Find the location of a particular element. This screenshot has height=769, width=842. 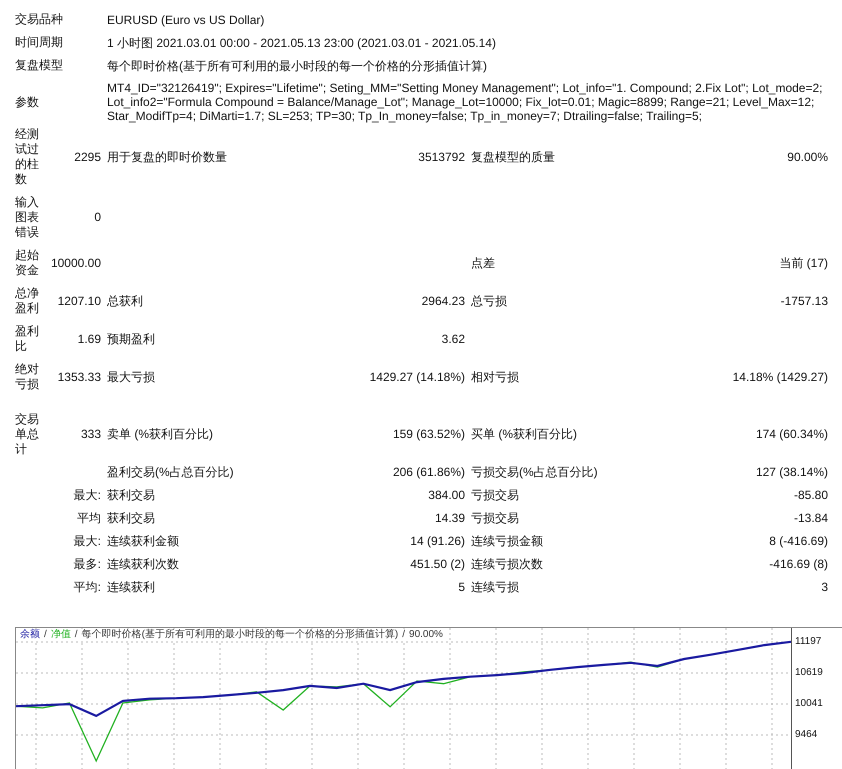

stat-value: 当前 (17) is located at coordinates (803, 263).